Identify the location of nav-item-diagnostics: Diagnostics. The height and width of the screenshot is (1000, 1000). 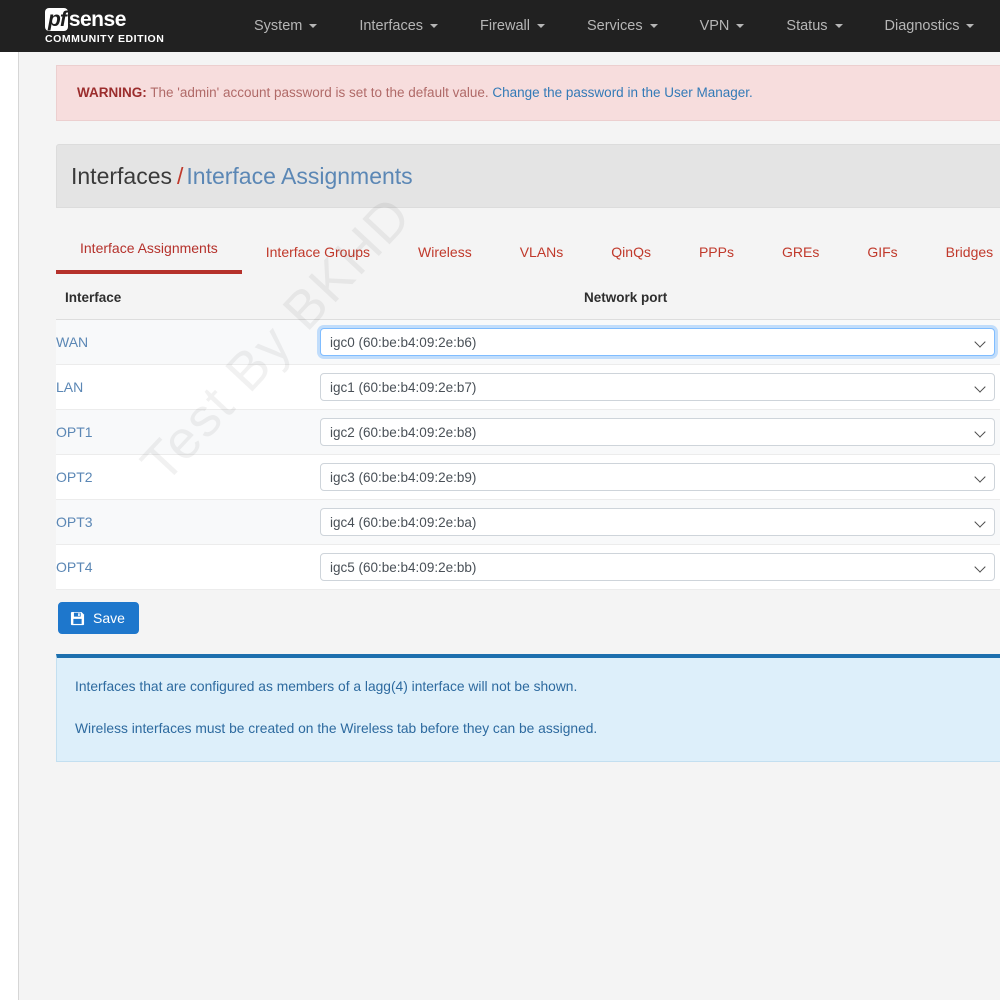
(930, 26).